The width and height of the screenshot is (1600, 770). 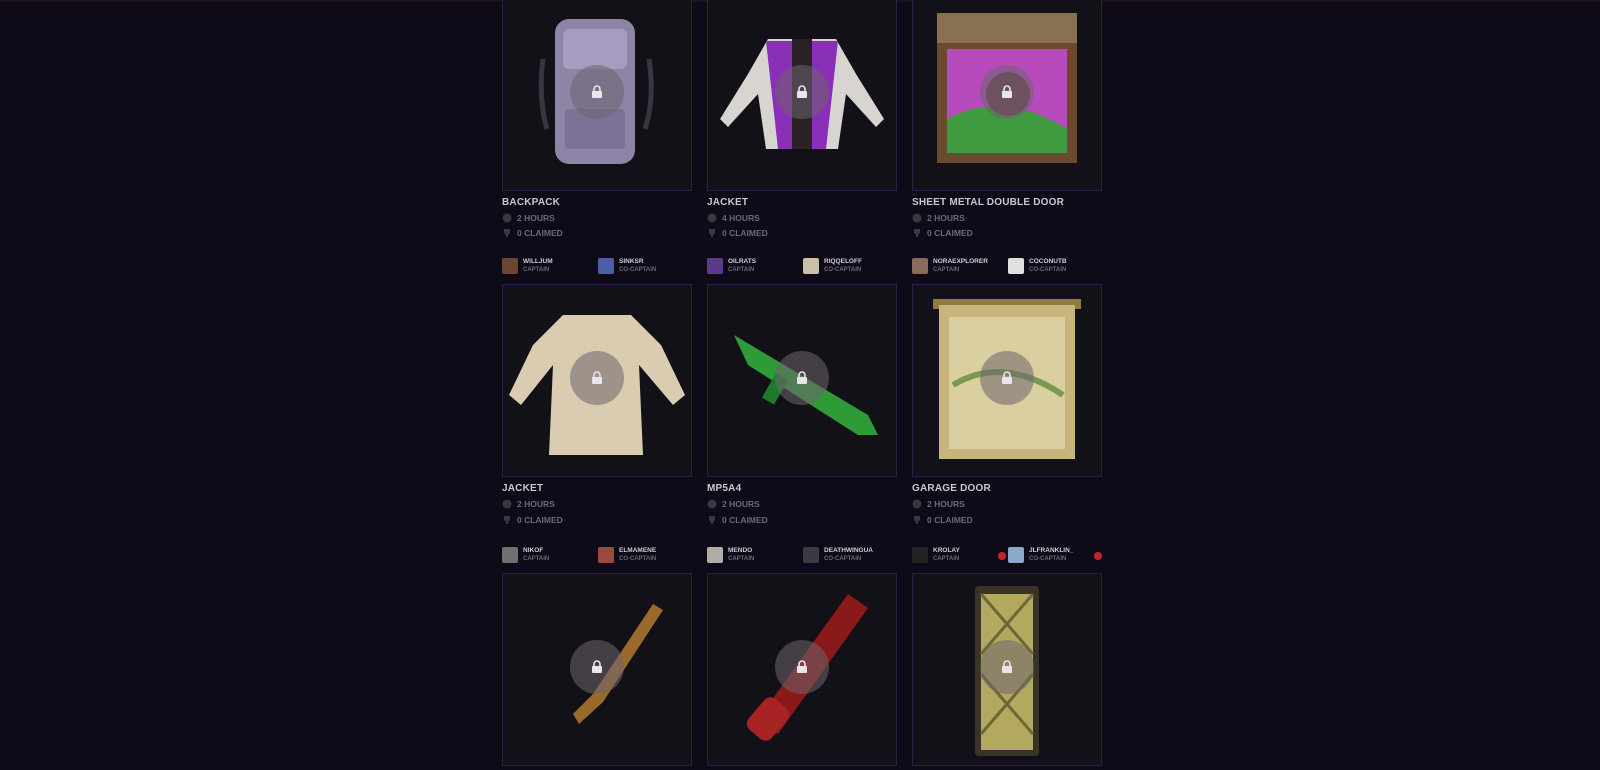 I want to click on reward-card-rocket-launcher, so click(x=597, y=669).